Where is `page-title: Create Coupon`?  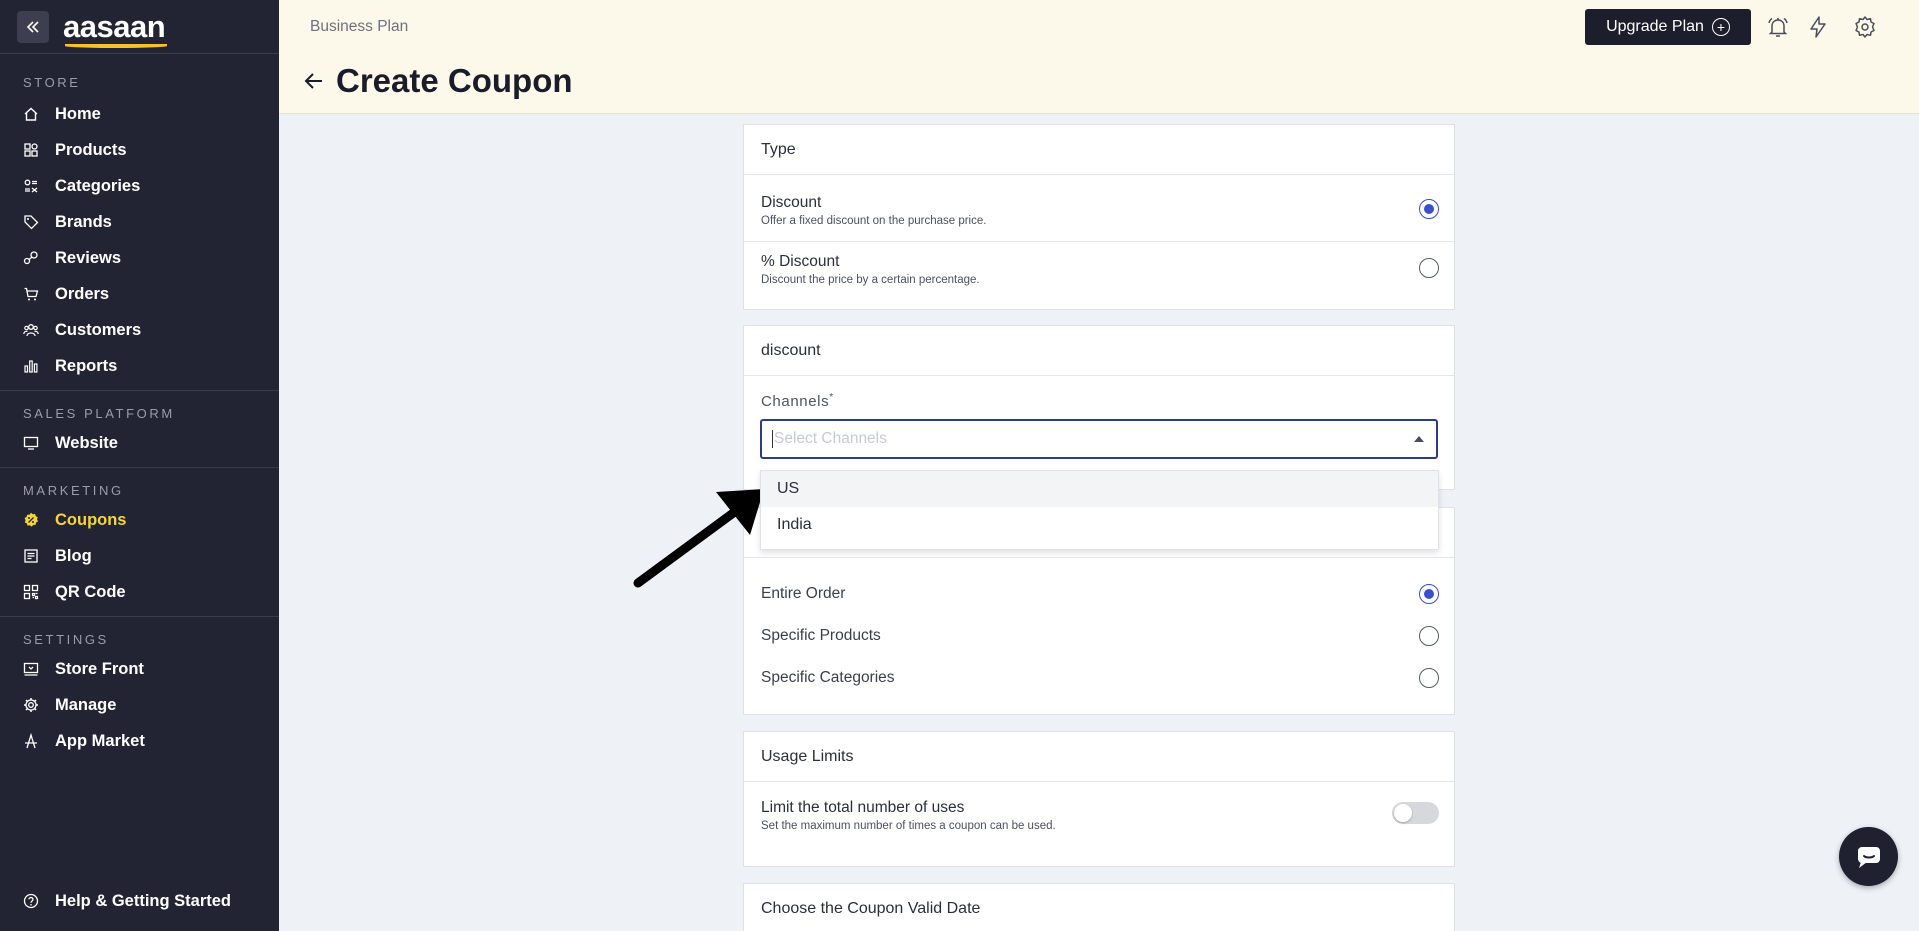
page-title: Create Coupon is located at coordinates (454, 80).